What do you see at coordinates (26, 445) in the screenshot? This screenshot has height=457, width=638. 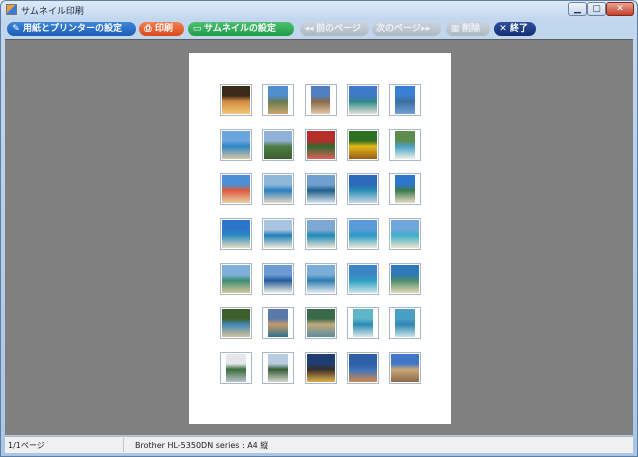 I see `page-indicator: 1/1ページ` at bounding box center [26, 445].